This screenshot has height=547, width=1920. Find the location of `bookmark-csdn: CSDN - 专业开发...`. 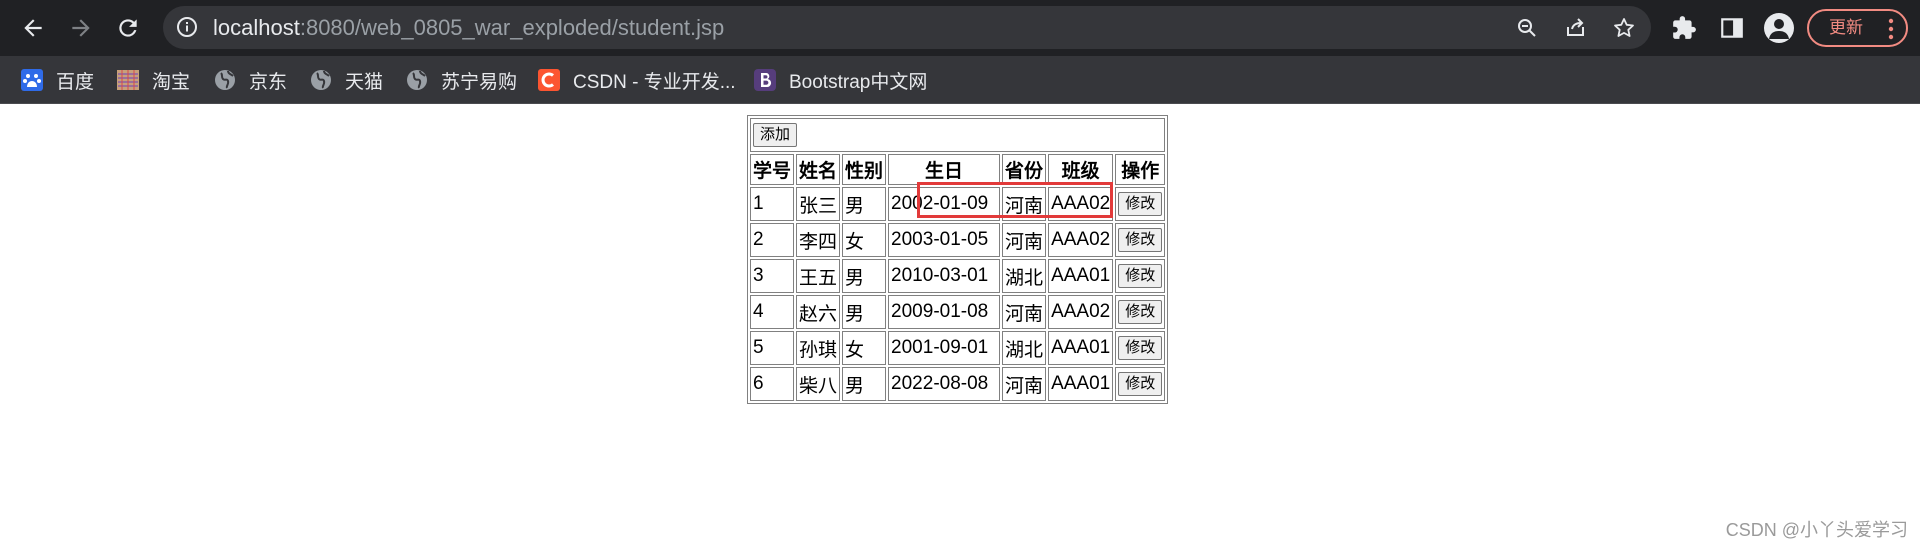

bookmark-csdn: CSDN - 专业开发... is located at coordinates (636, 80).